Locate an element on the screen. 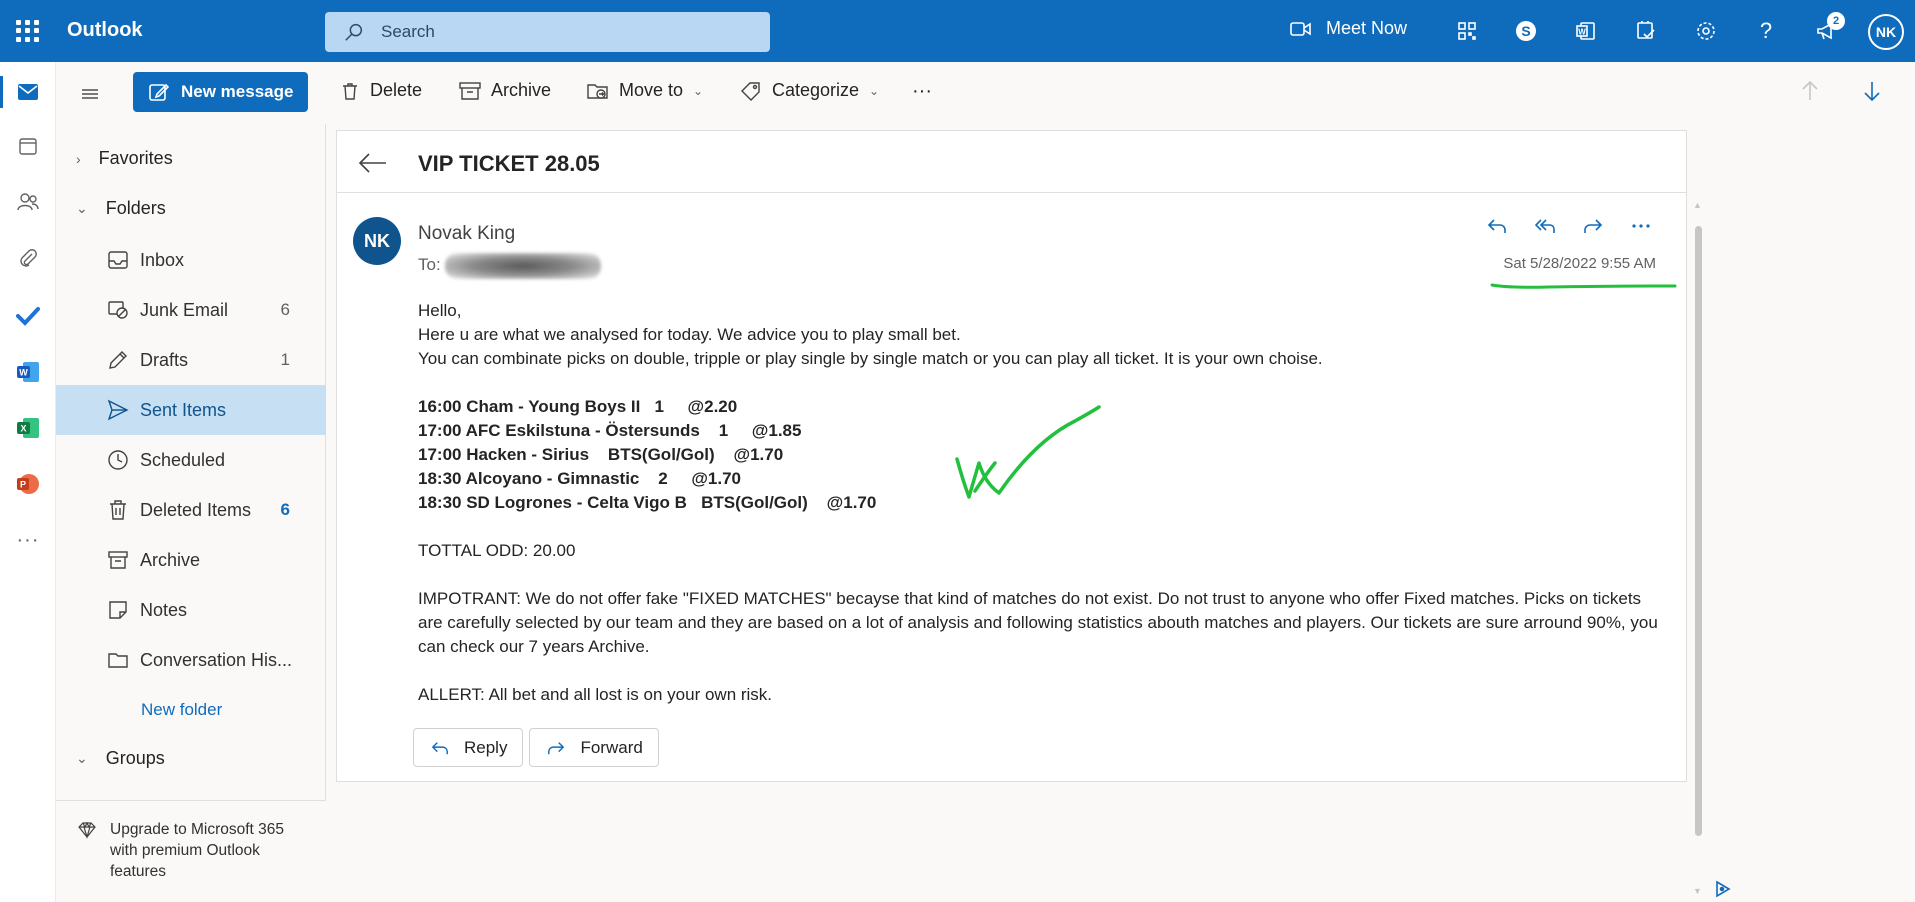 The image size is (1915, 902). hamburger-menu-icon is located at coordinates (90, 94).